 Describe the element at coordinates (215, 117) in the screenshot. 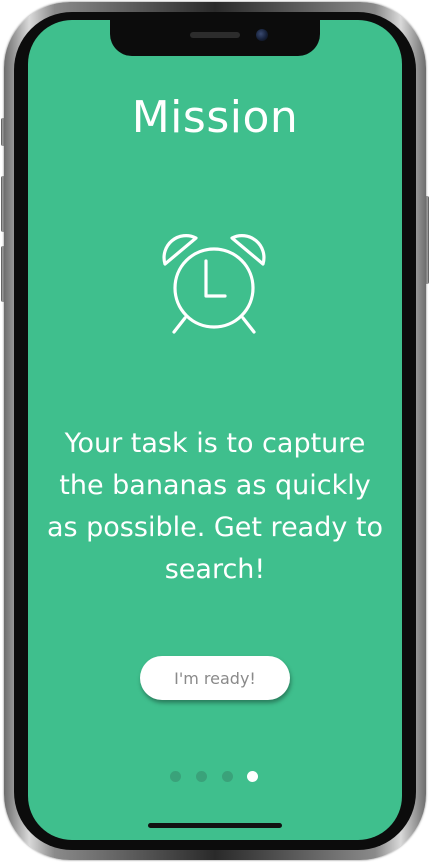

I see `page-title: Mission` at that location.